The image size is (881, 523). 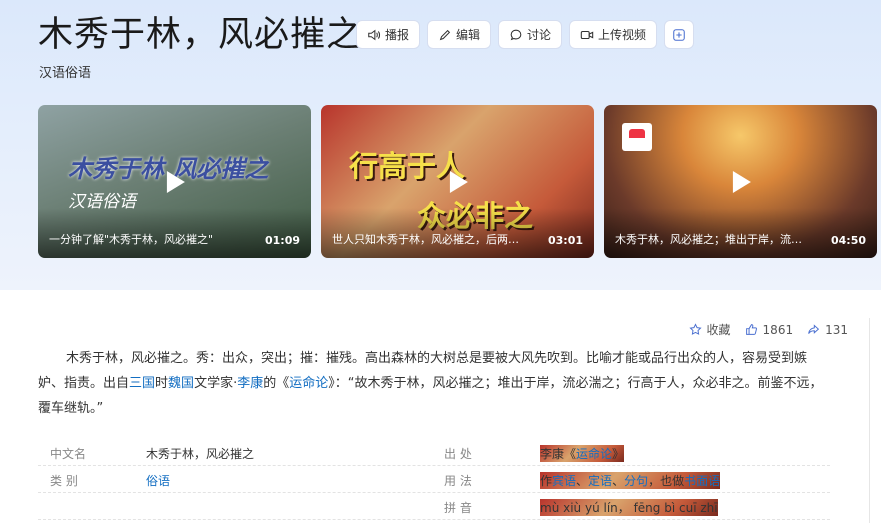 What do you see at coordinates (587, 34) in the screenshot?
I see `video-camera-icon` at bounding box center [587, 34].